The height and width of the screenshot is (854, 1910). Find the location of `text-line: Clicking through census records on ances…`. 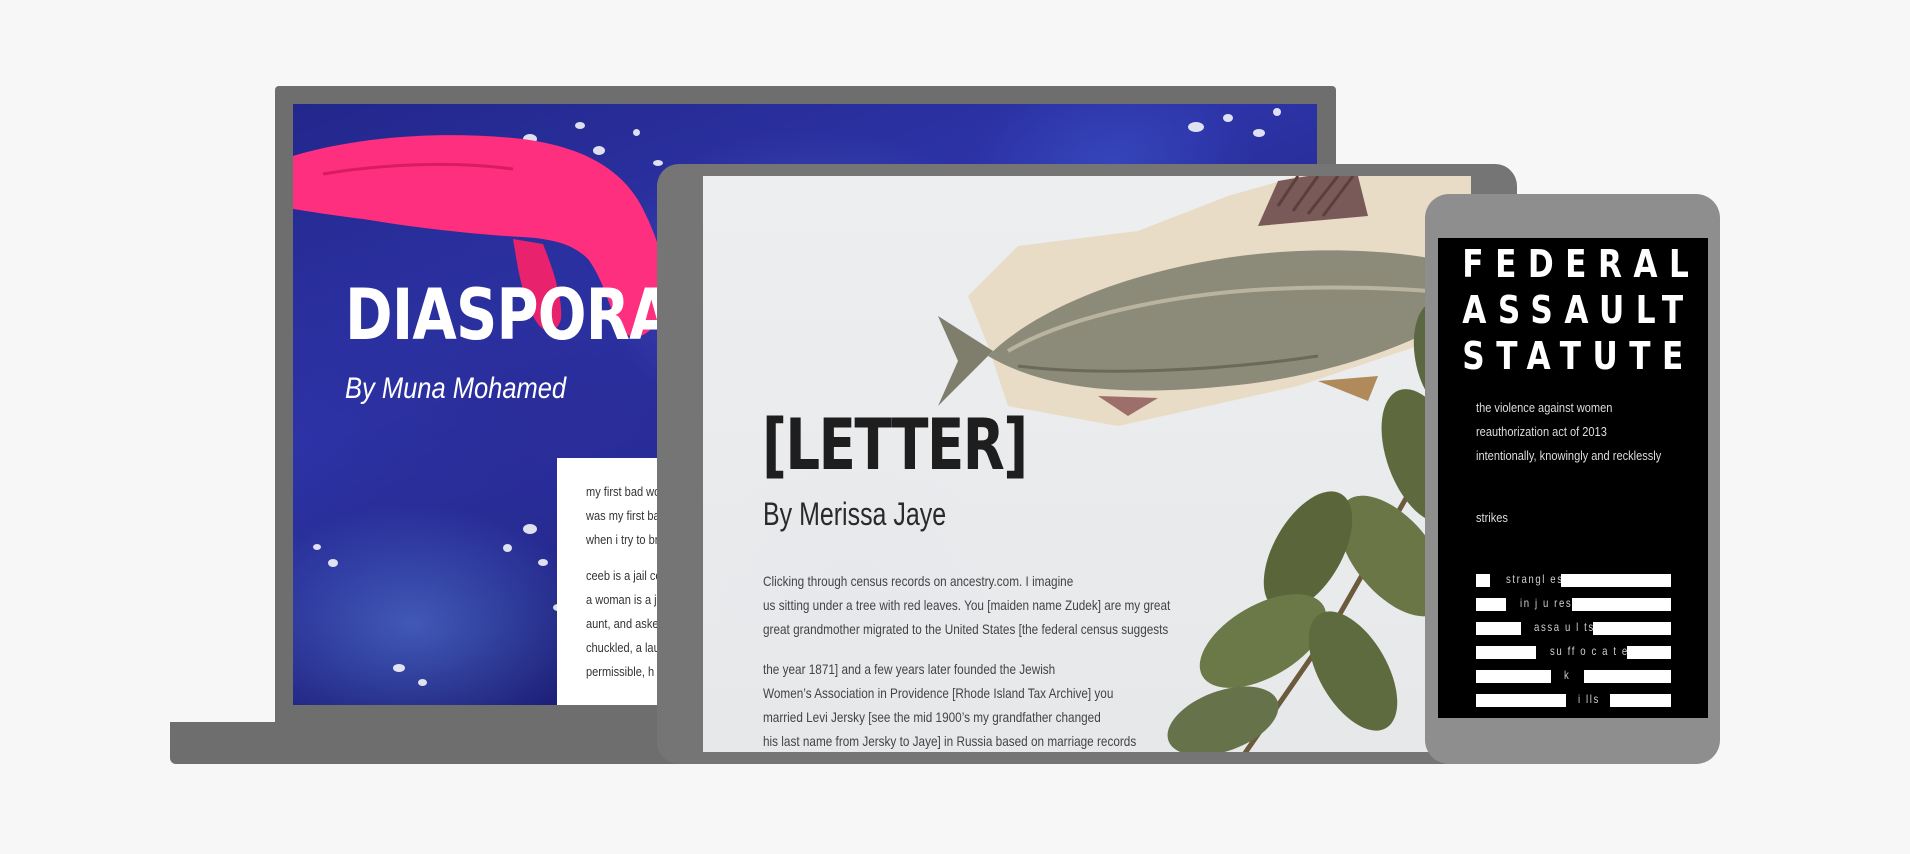

text-line: Clicking through census records on ances… is located at coordinates (918, 581).